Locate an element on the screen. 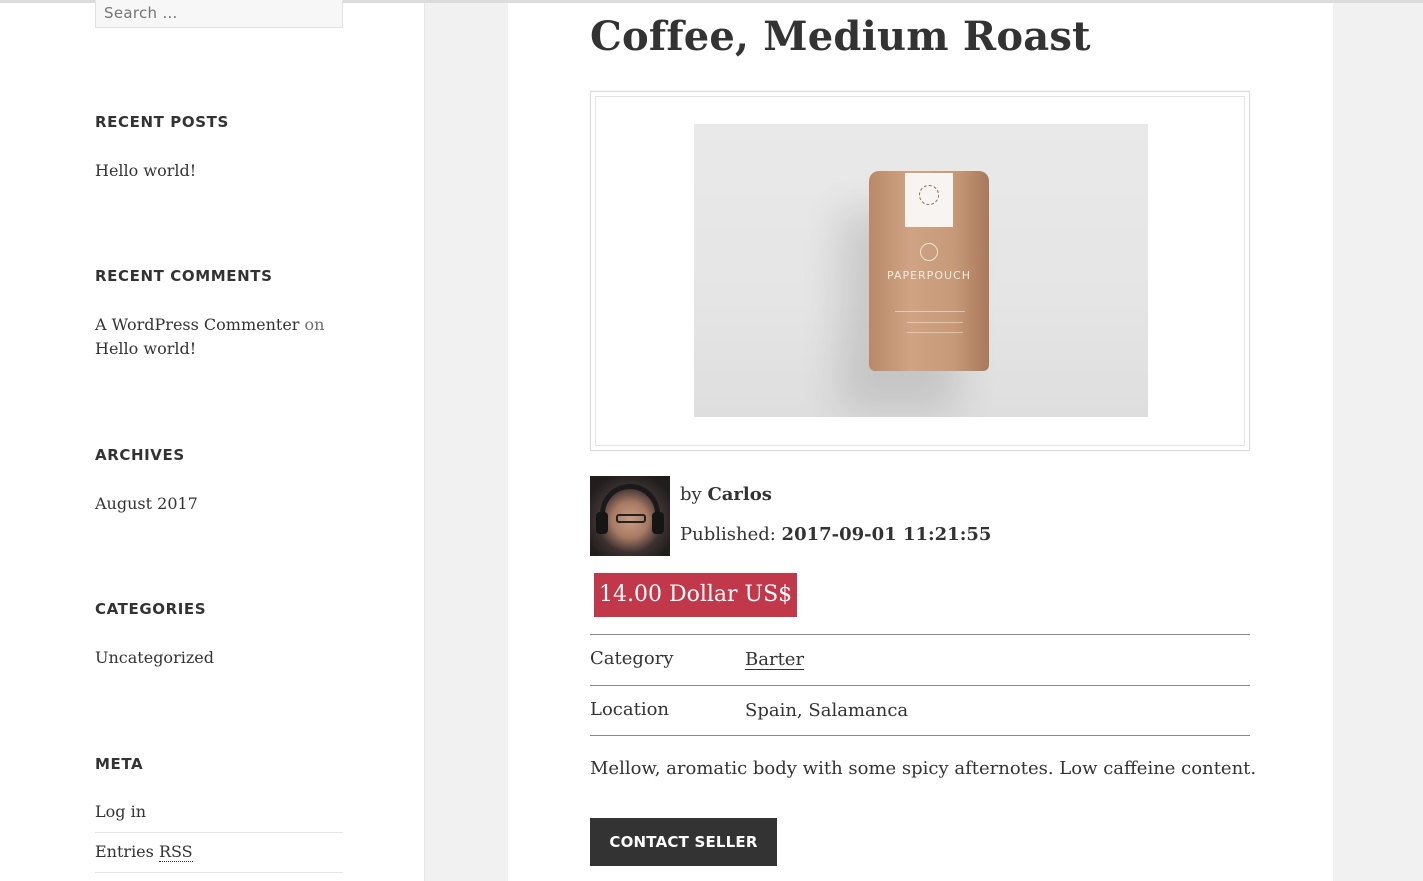 The image size is (1423, 881). author-byline: by Carlos is located at coordinates (726, 494).